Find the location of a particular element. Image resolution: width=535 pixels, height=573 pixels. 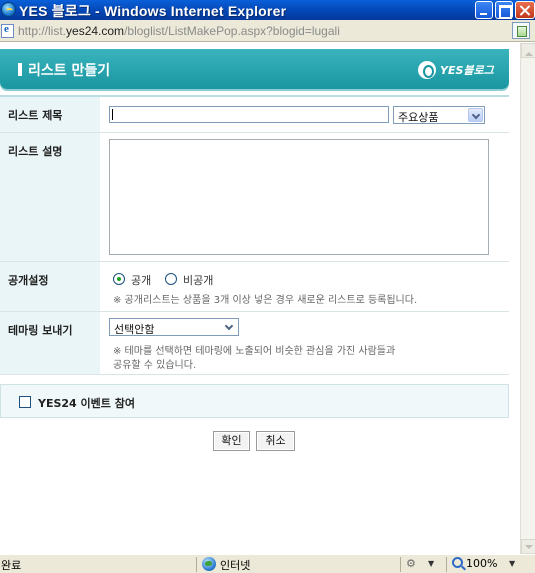

event-label: YES24 이벤트 참여 is located at coordinates (86, 403).